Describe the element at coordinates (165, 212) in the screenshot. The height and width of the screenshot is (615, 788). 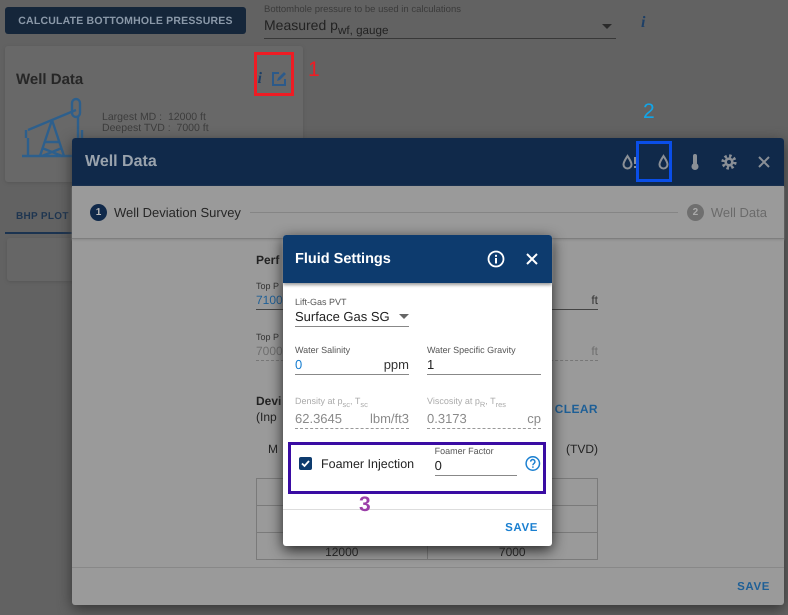
I see `stepper-step: 1 Well Deviation Survey` at that location.